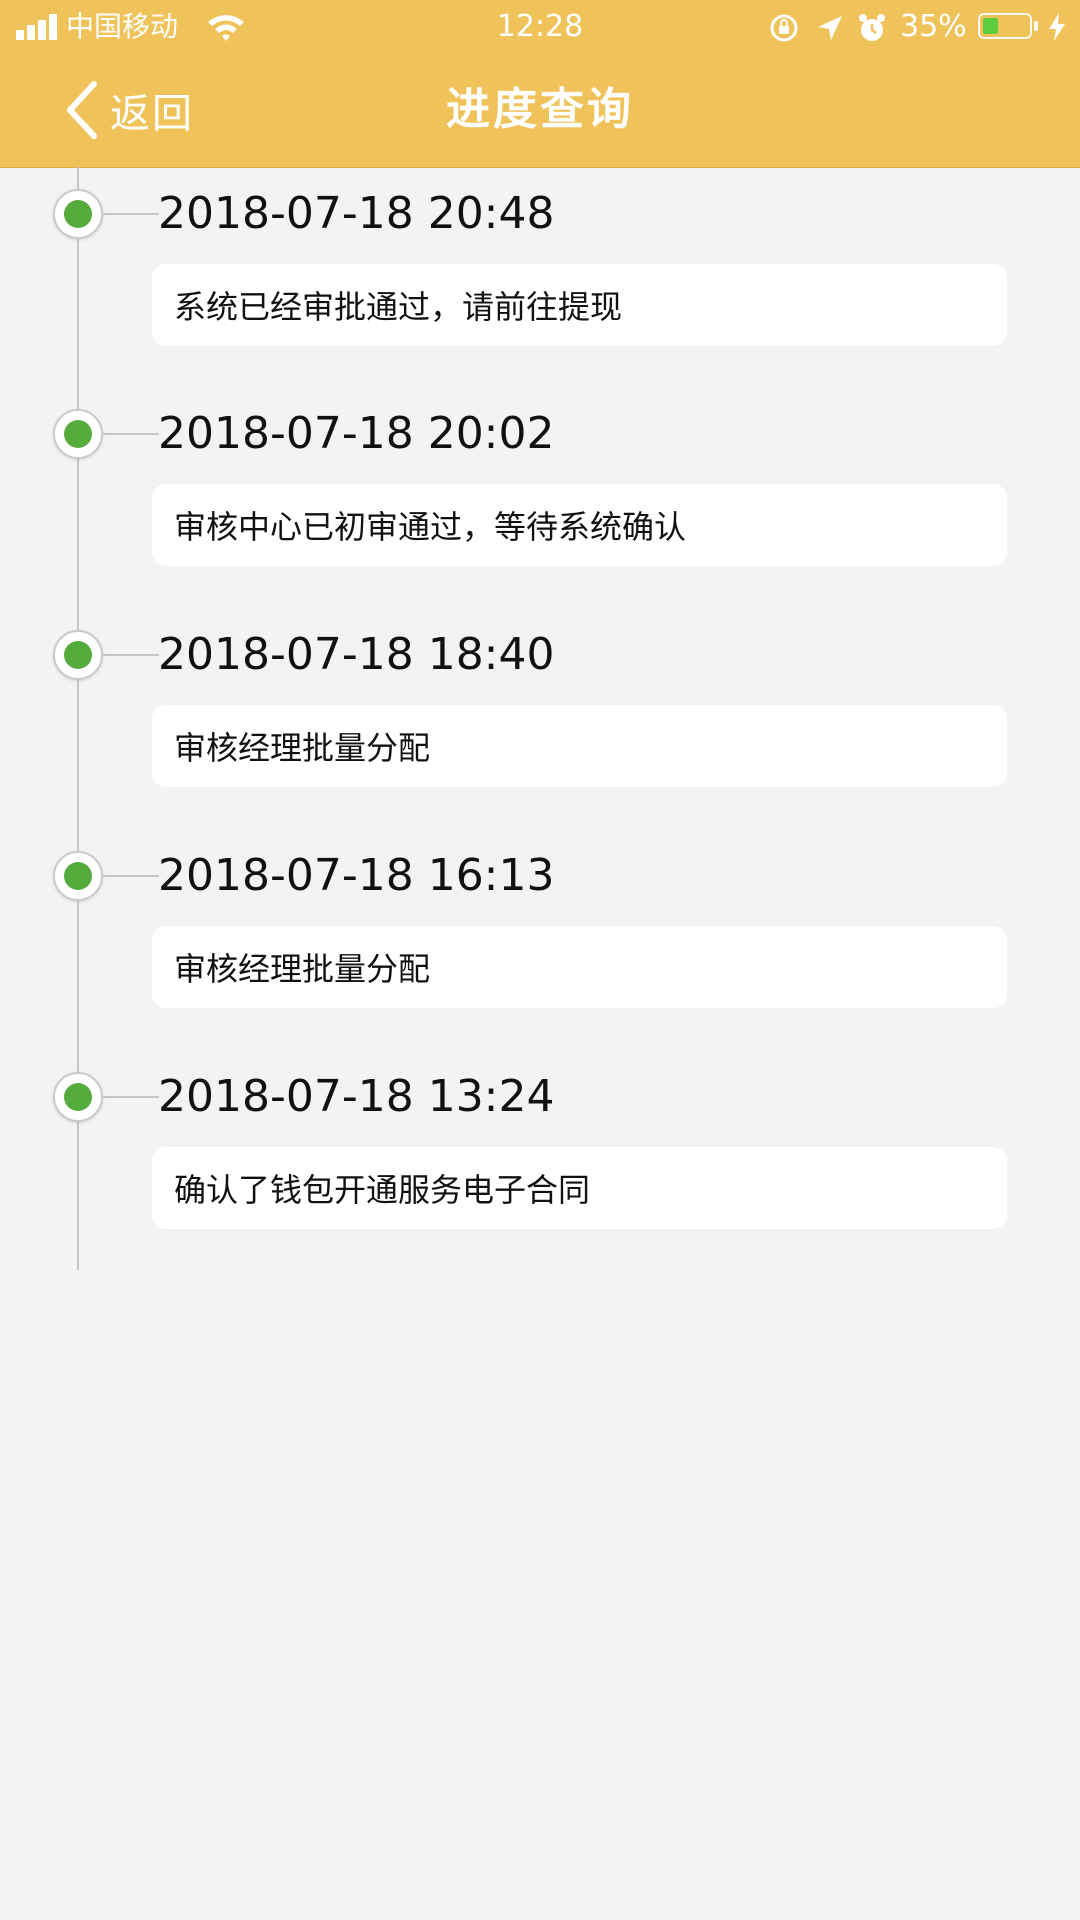 This screenshot has height=1920, width=1080. I want to click on timeline-event: 2018-07-18 18:40 审核经理批量分配, so click(540, 740).